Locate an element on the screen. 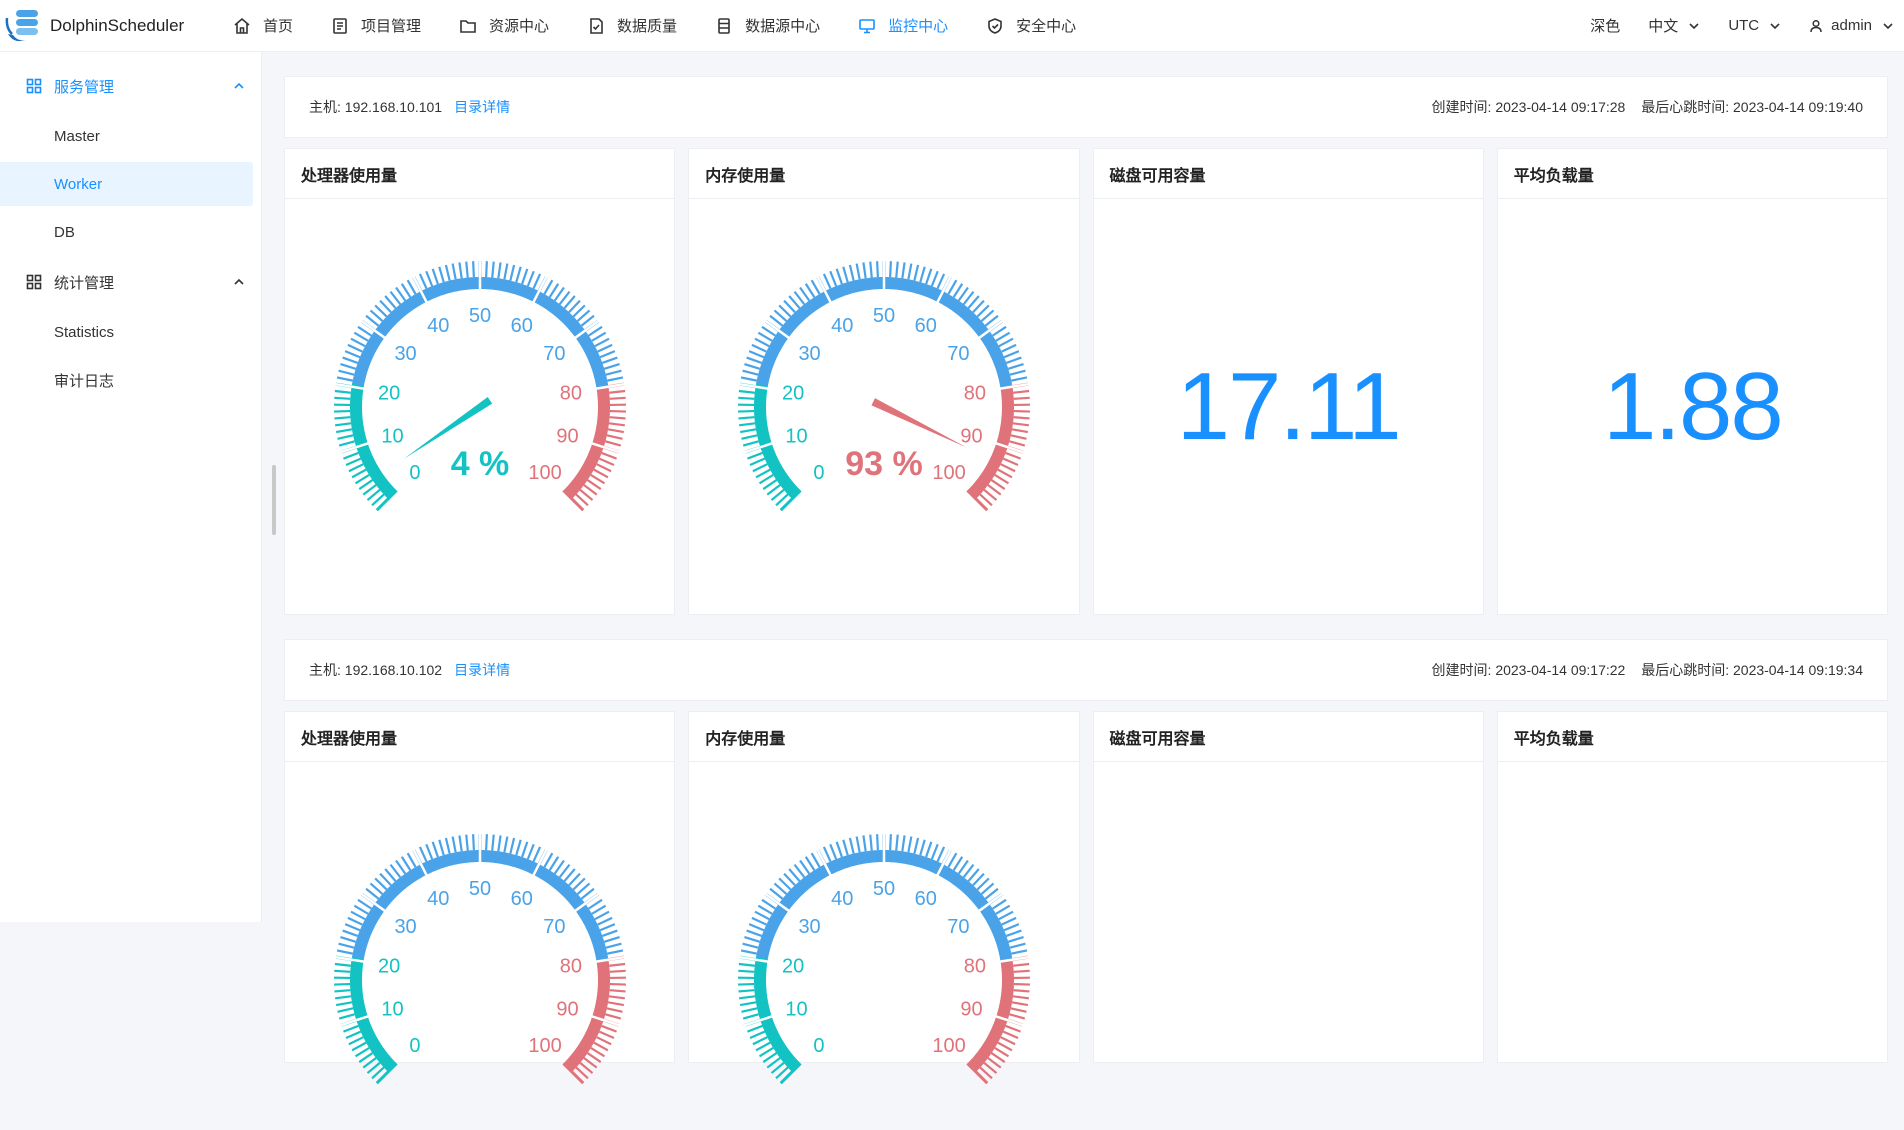 The image size is (1904, 1130). sidebar-scrollbar is located at coordinates (274, 500).